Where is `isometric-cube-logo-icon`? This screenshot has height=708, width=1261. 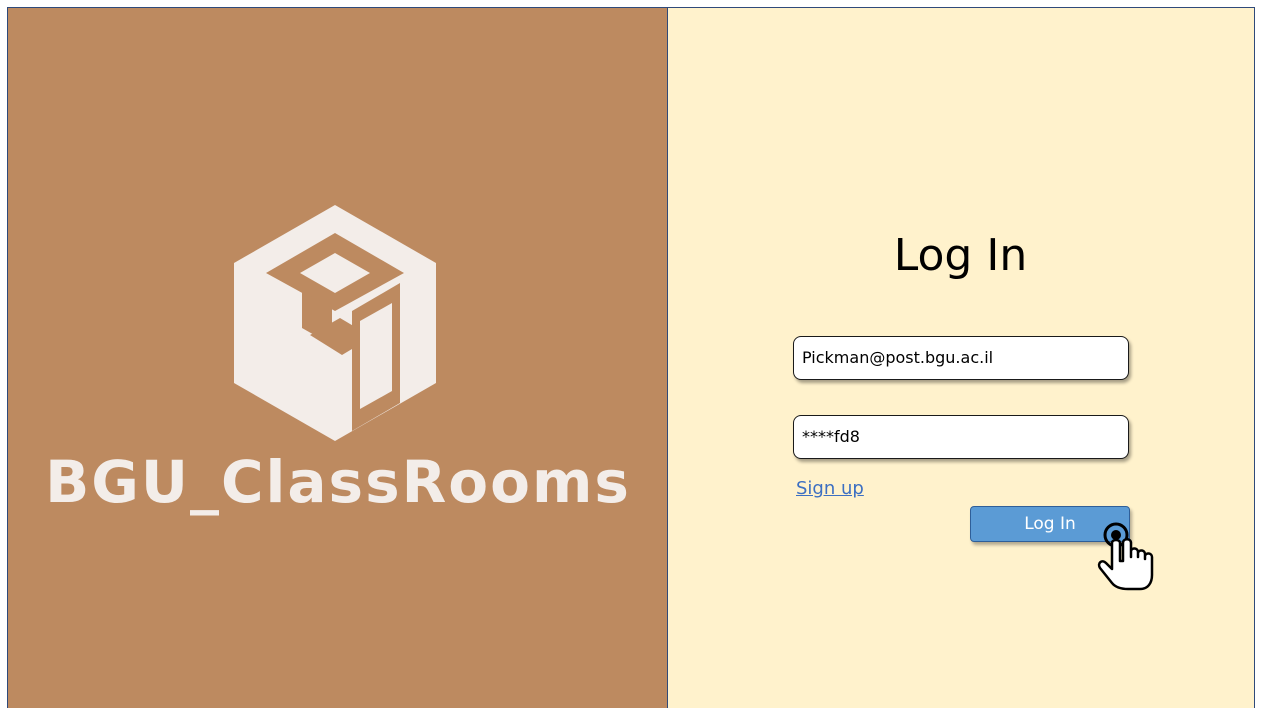
isometric-cube-logo-icon is located at coordinates (335, 323).